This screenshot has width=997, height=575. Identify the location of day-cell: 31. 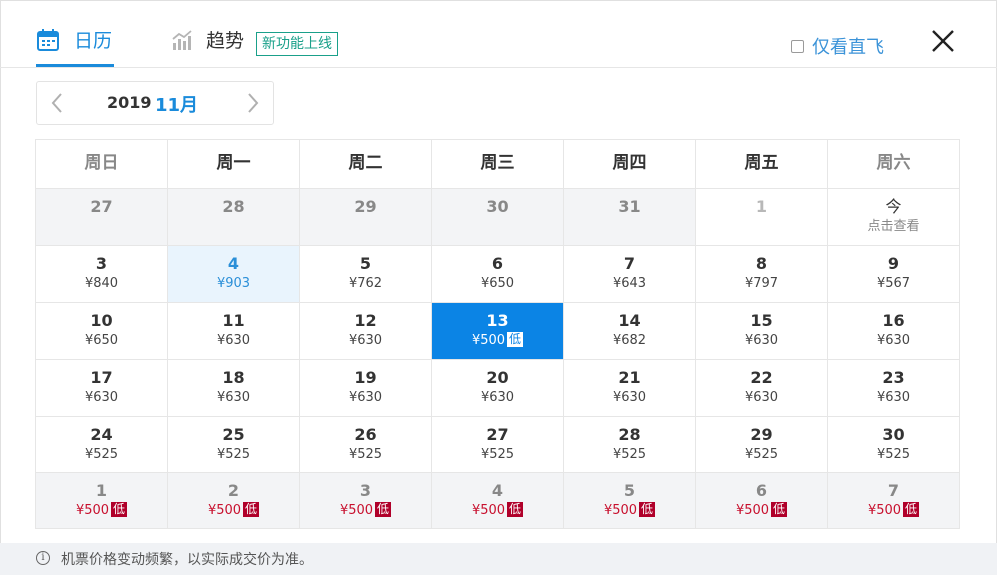
(630, 217).